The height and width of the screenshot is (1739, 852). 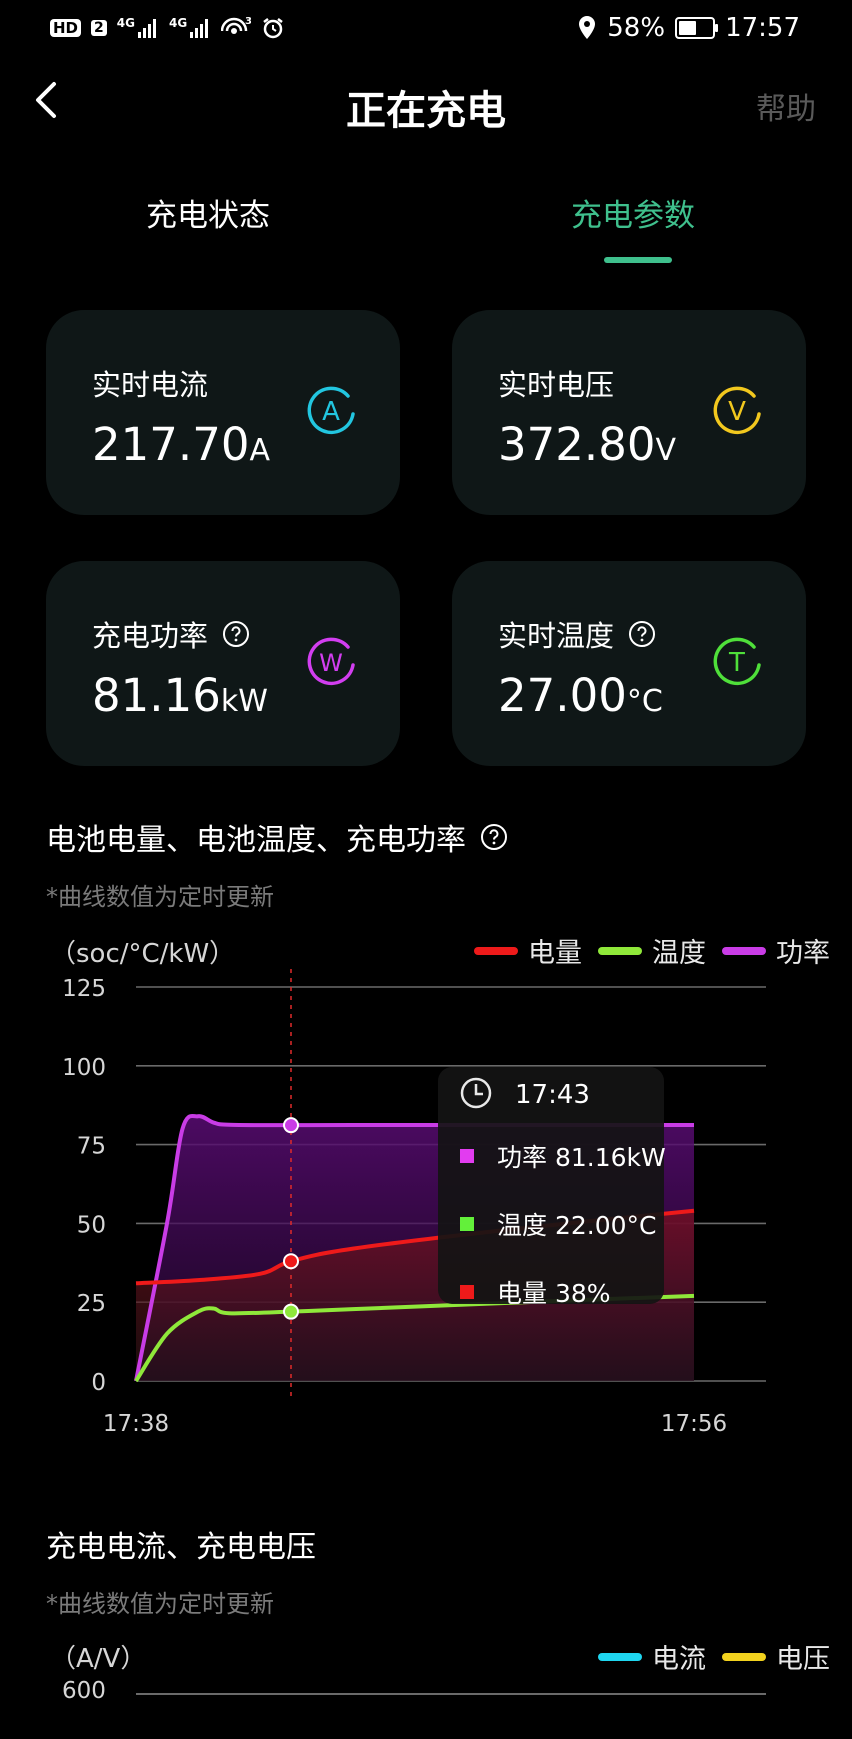 I want to click on card-power: 充电功率 81.16kW W, so click(x=223, y=663).